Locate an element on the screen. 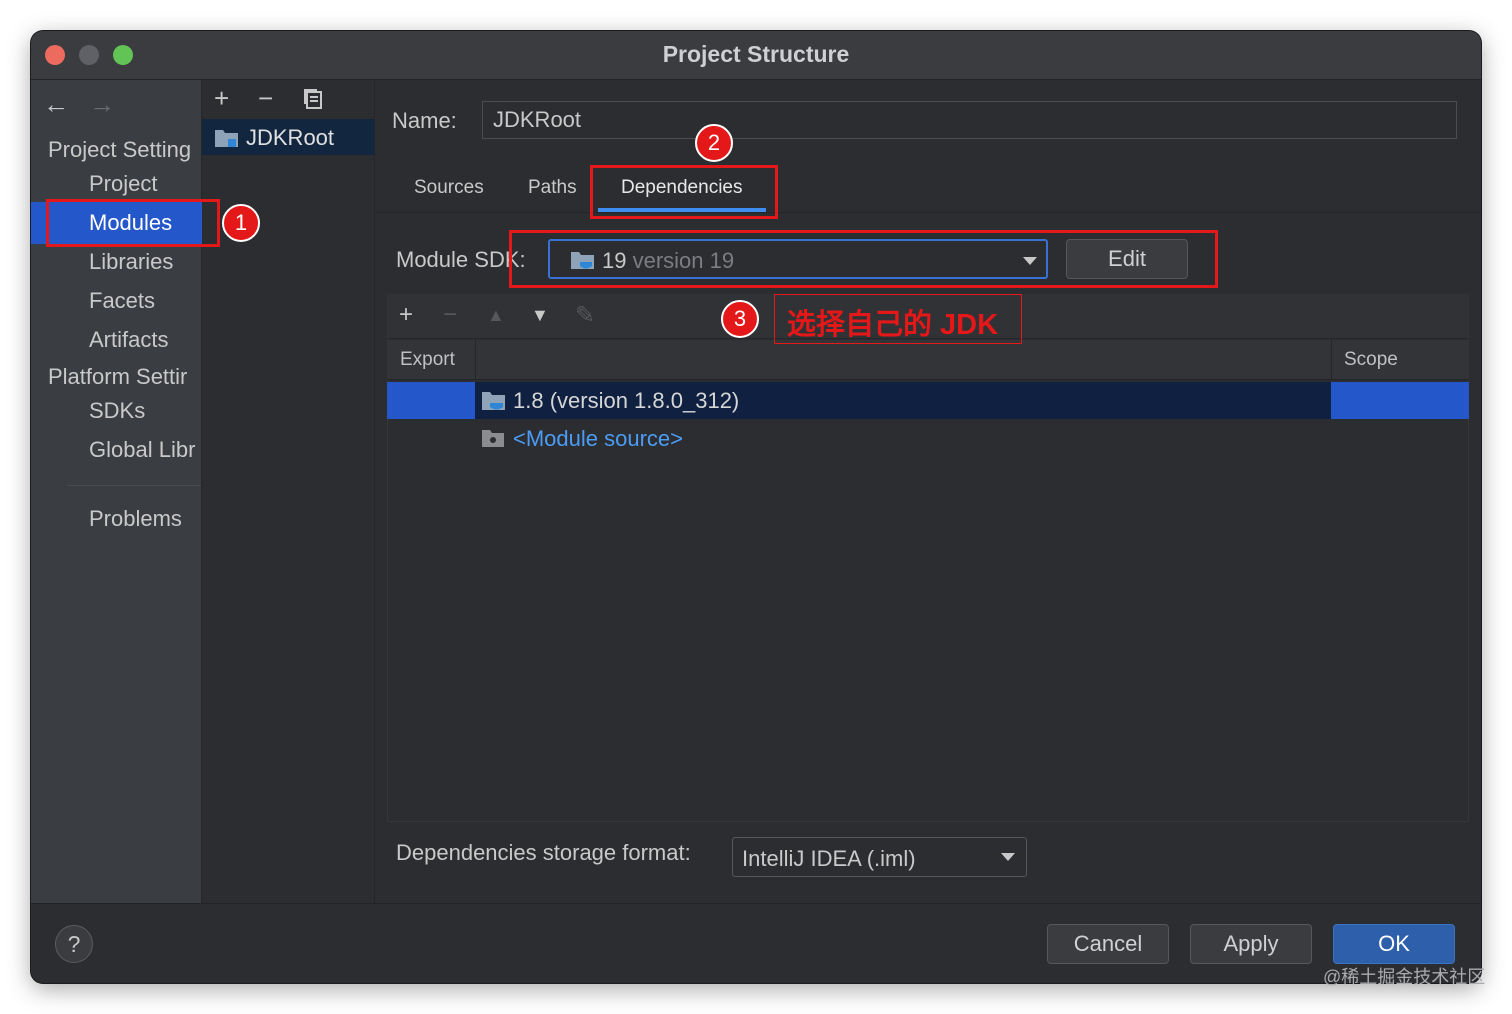  name-label: Name: is located at coordinates (424, 120).